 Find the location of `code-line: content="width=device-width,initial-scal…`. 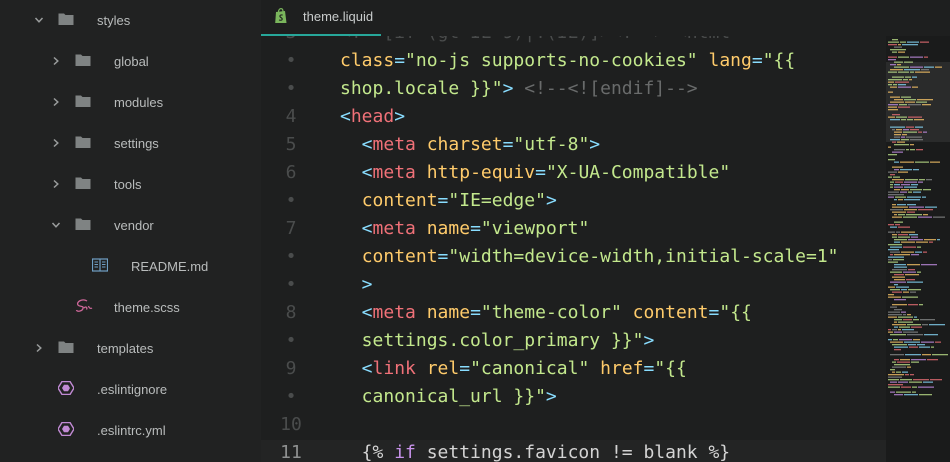

code-line: content="width=device-width,initial-scal… is located at coordinates (589, 256).